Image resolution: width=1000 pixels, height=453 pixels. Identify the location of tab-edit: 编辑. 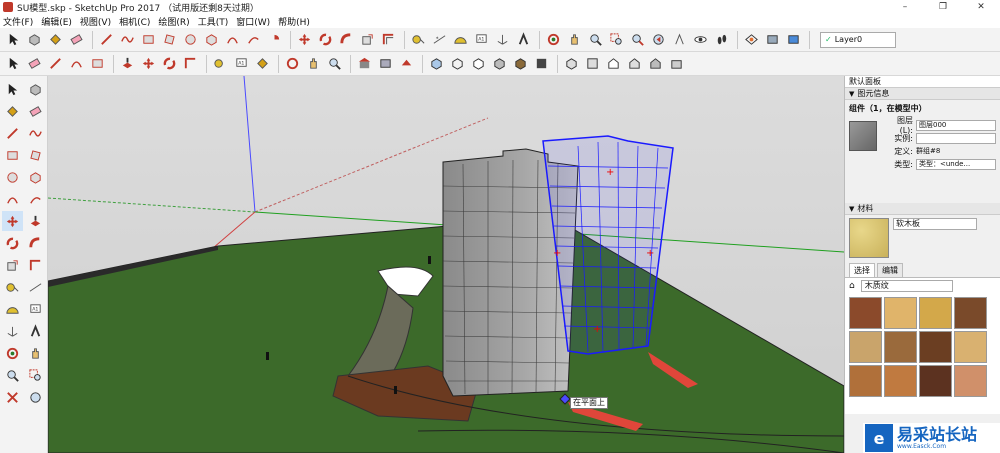
(890, 270).